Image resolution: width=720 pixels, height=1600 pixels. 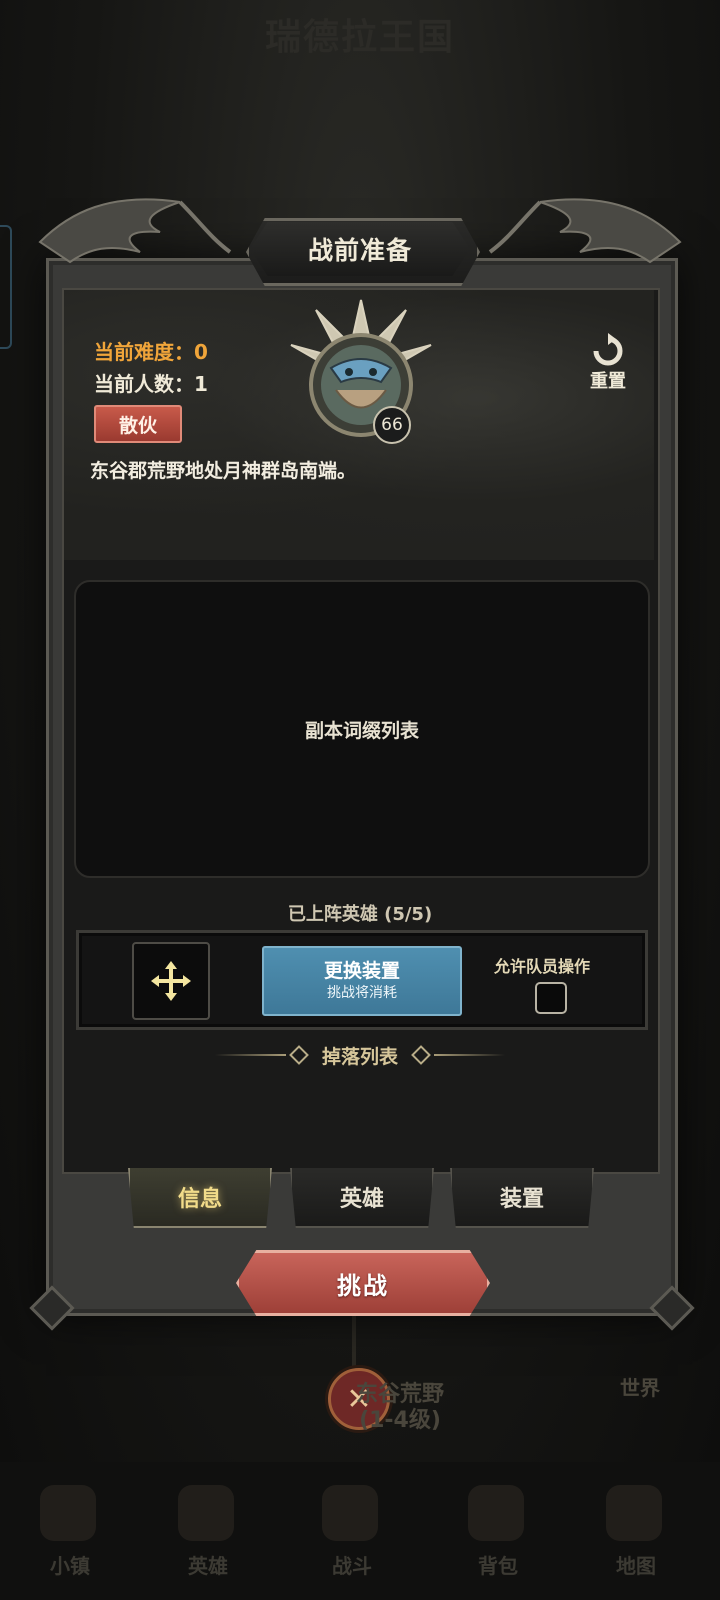 I want to click on dragon-wing-ornament-left, so click(x=135, y=231).